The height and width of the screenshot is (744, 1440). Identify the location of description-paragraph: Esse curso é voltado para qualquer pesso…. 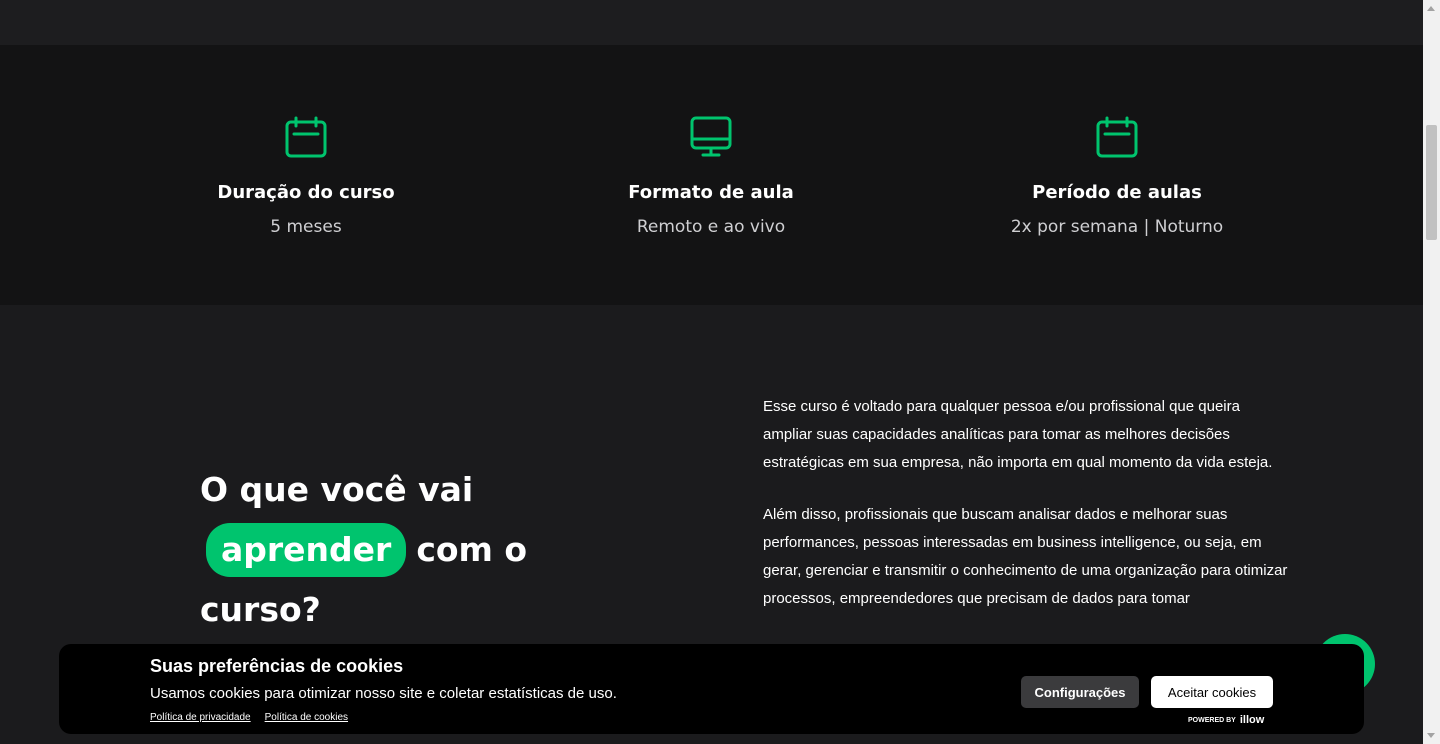
(1018, 434).